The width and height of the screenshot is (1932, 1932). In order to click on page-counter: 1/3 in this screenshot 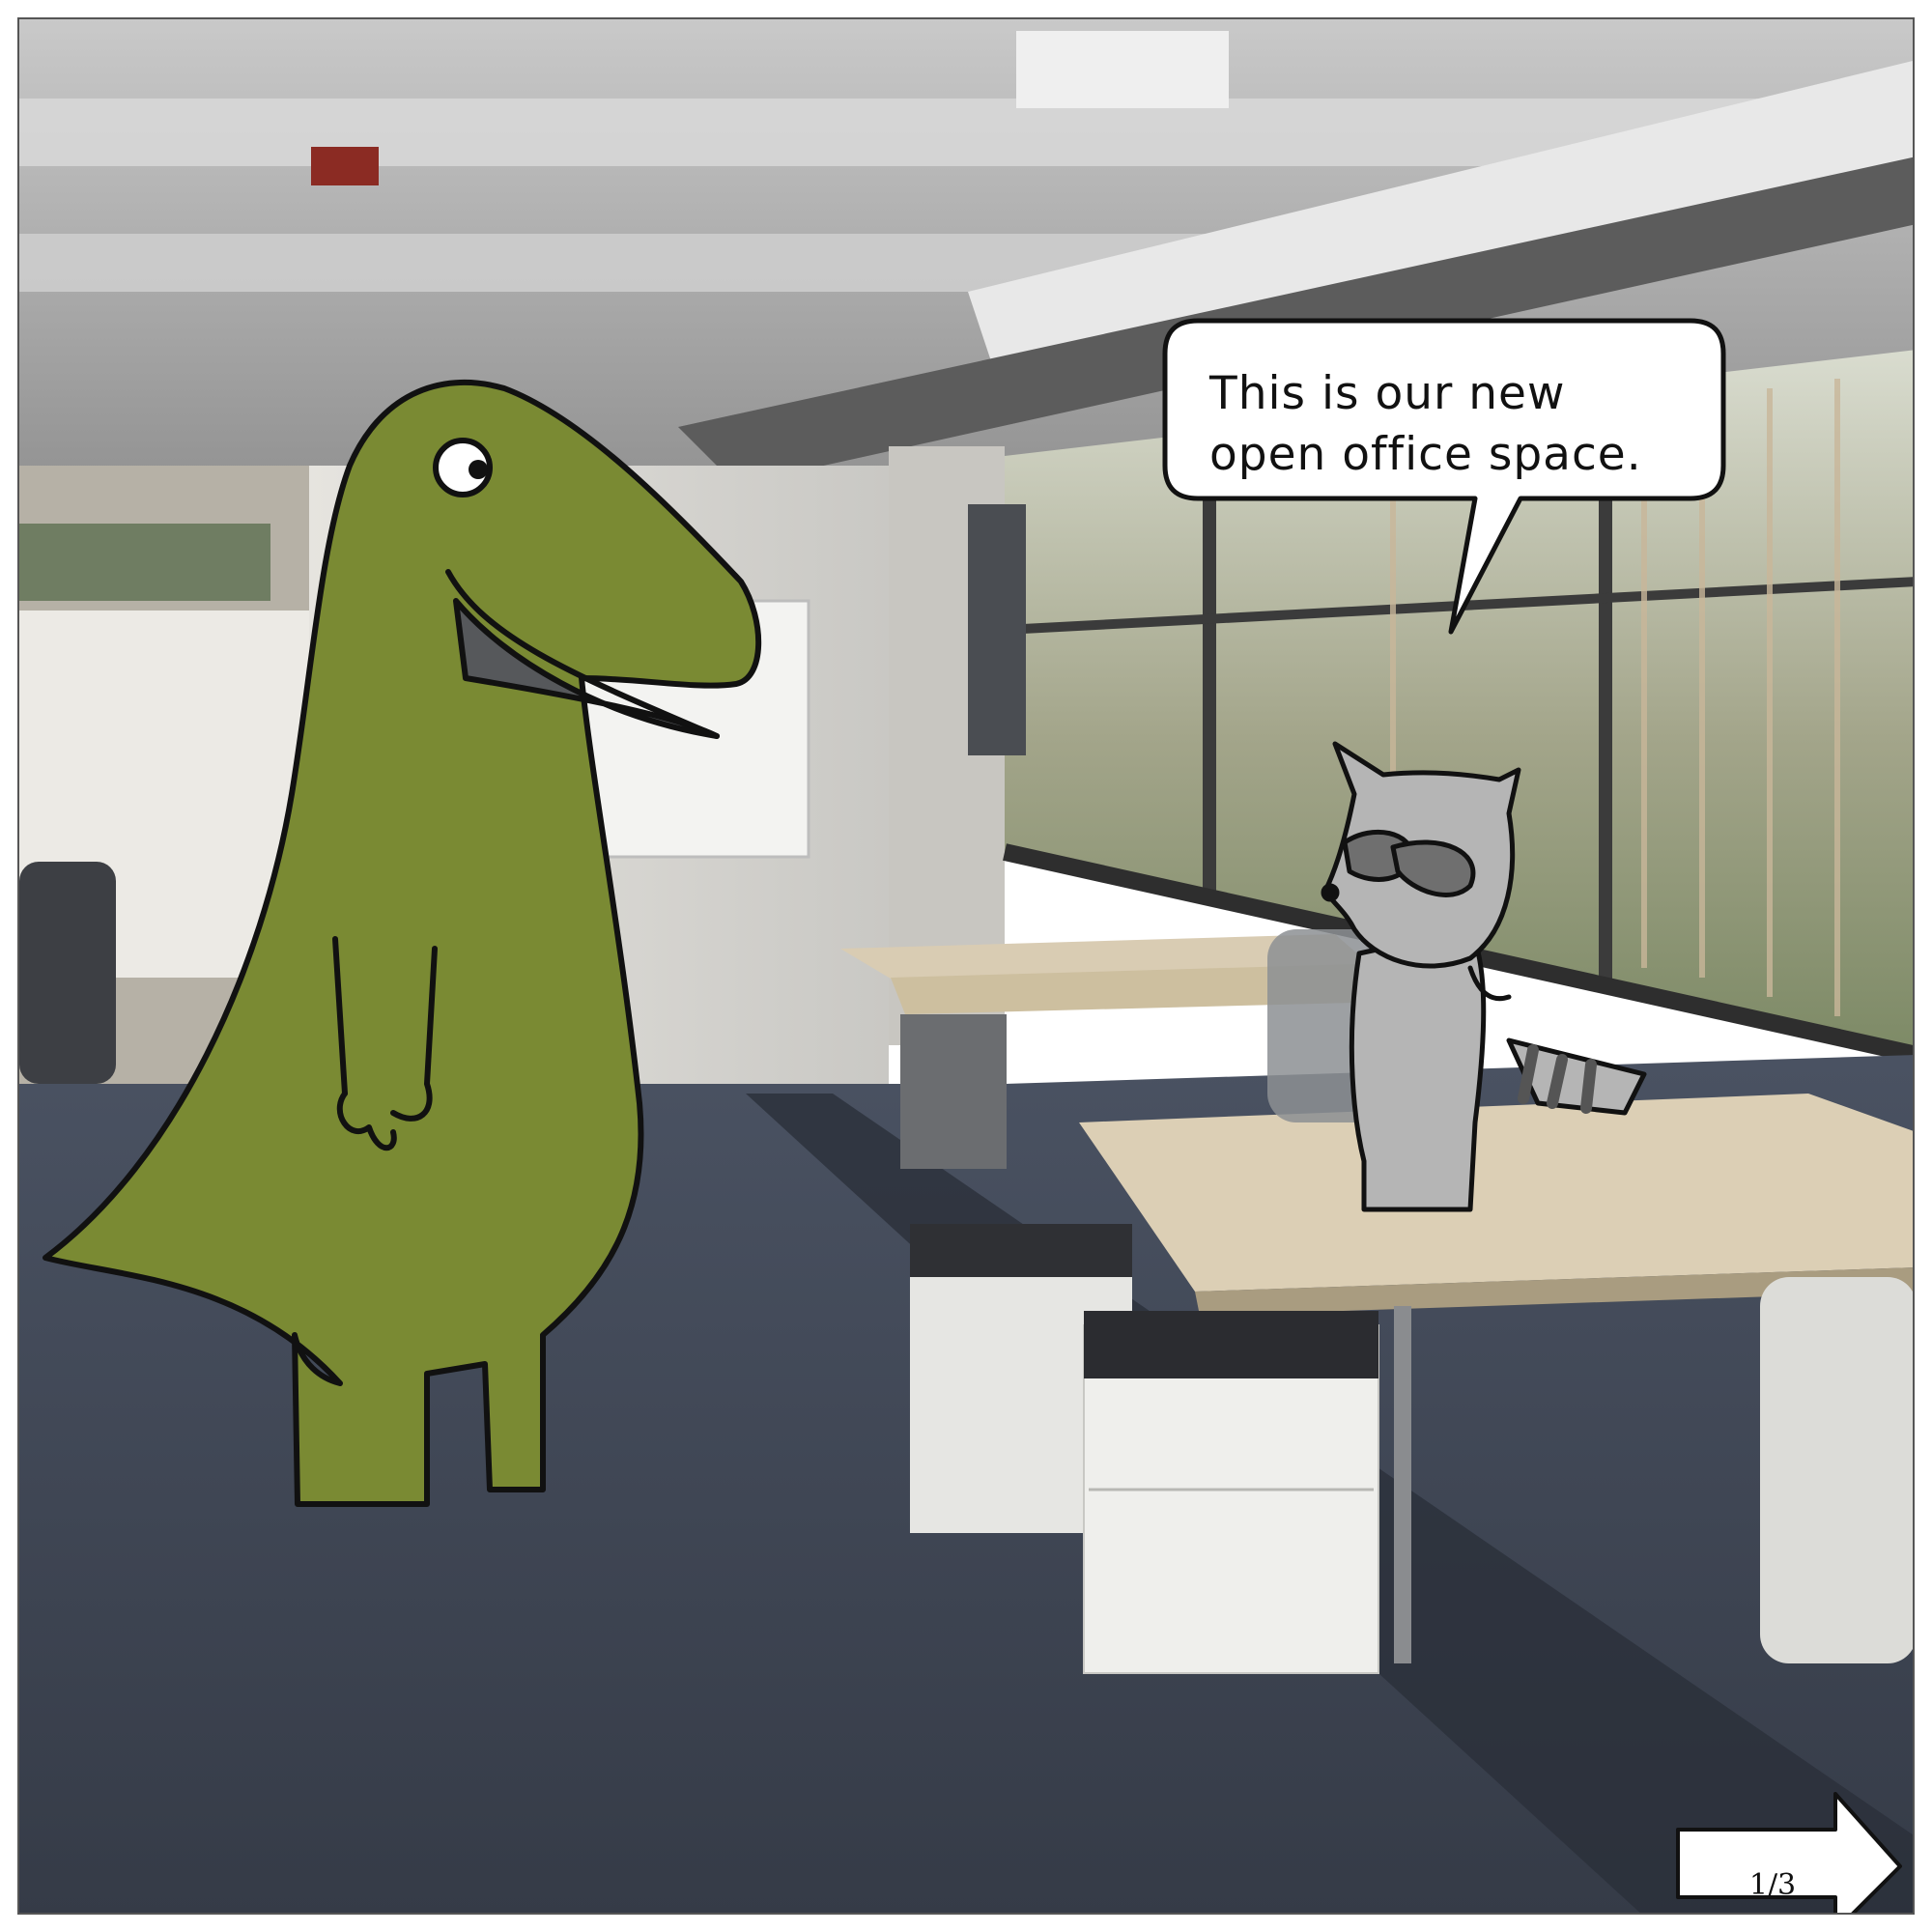, I will do `click(1772, 1885)`.